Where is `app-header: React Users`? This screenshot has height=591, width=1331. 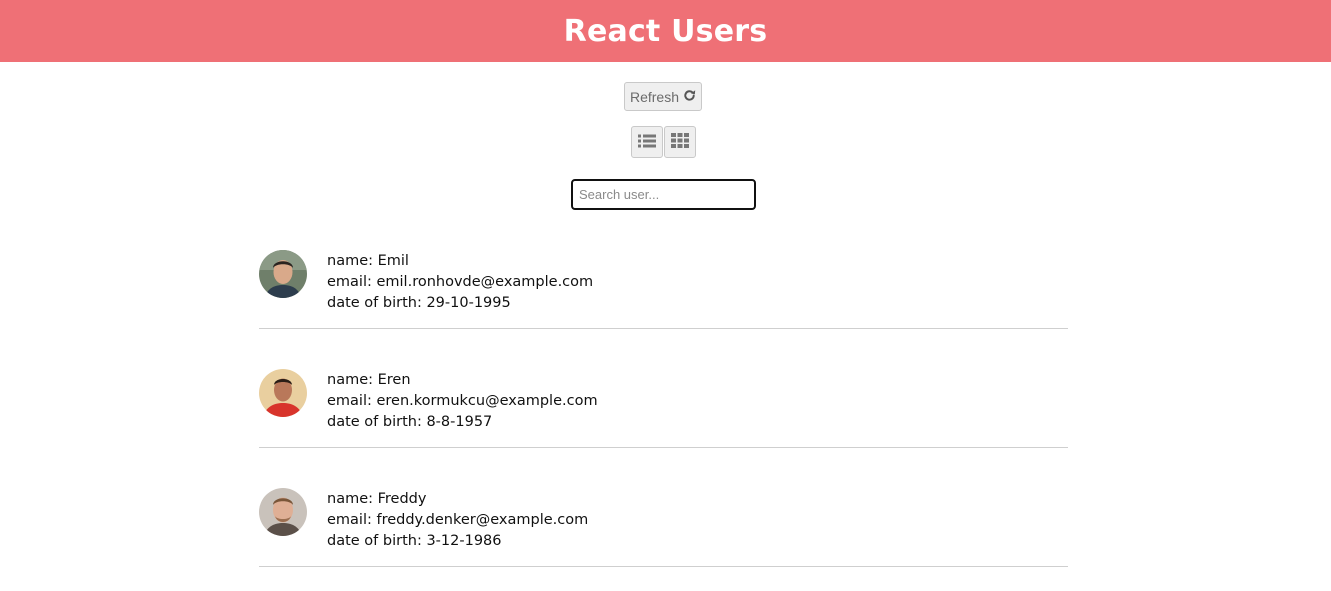 app-header: React Users is located at coordinates (665, 31).